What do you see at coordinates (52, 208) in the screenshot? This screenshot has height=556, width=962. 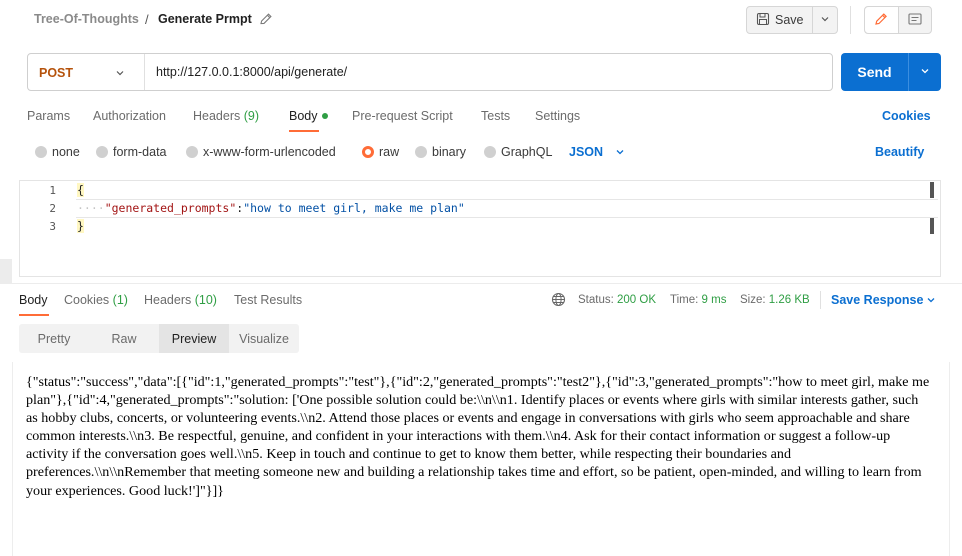 I see `line-number: 2` at bounding box center [52, 208].